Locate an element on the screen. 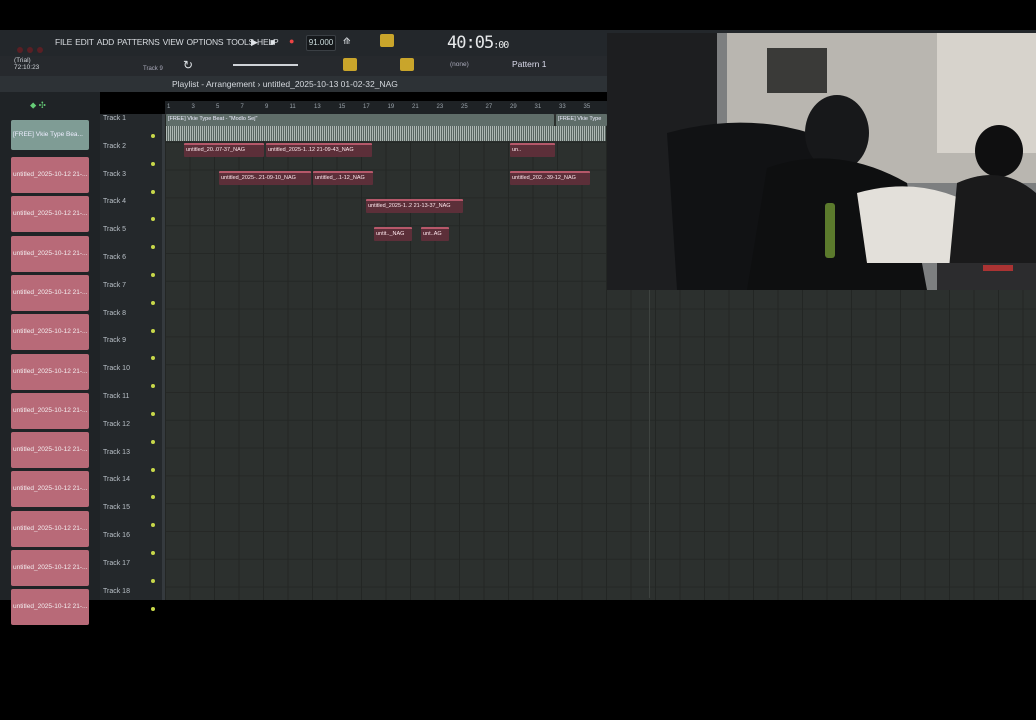 This screenshot has width=1036, height=720. link-button is located at coordinates (407, 64).